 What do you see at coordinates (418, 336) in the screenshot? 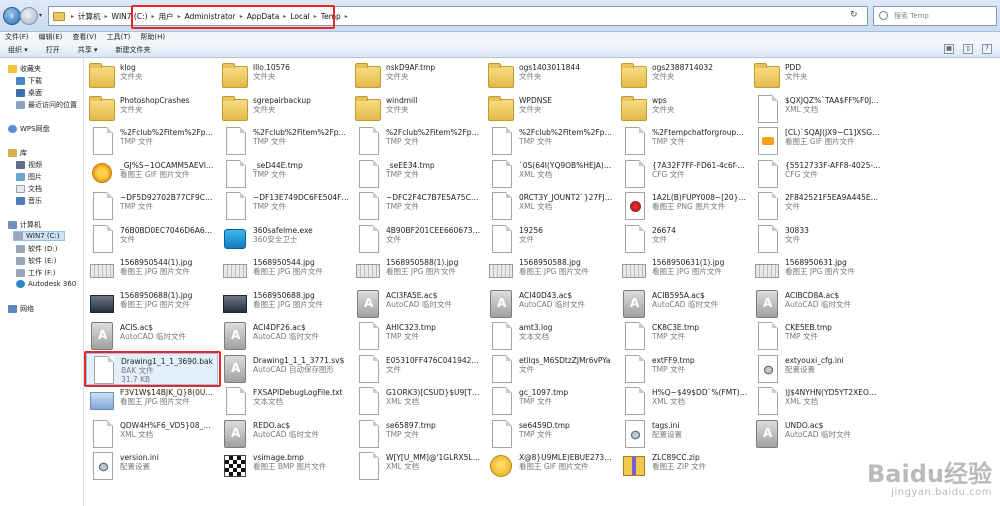
I see `file-item: AHIC323.tmp TMP 文件` at bounding box center [418, 336].